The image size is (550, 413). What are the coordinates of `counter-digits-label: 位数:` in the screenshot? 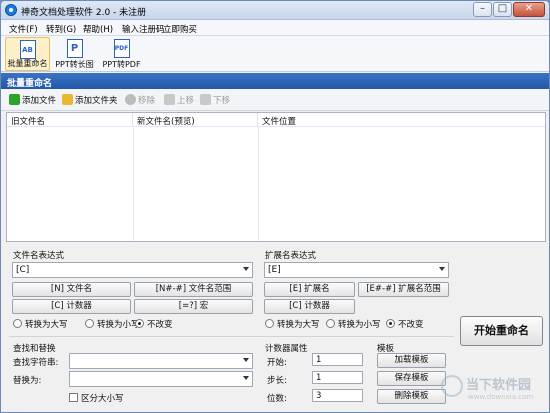 It's located at (277, 399).